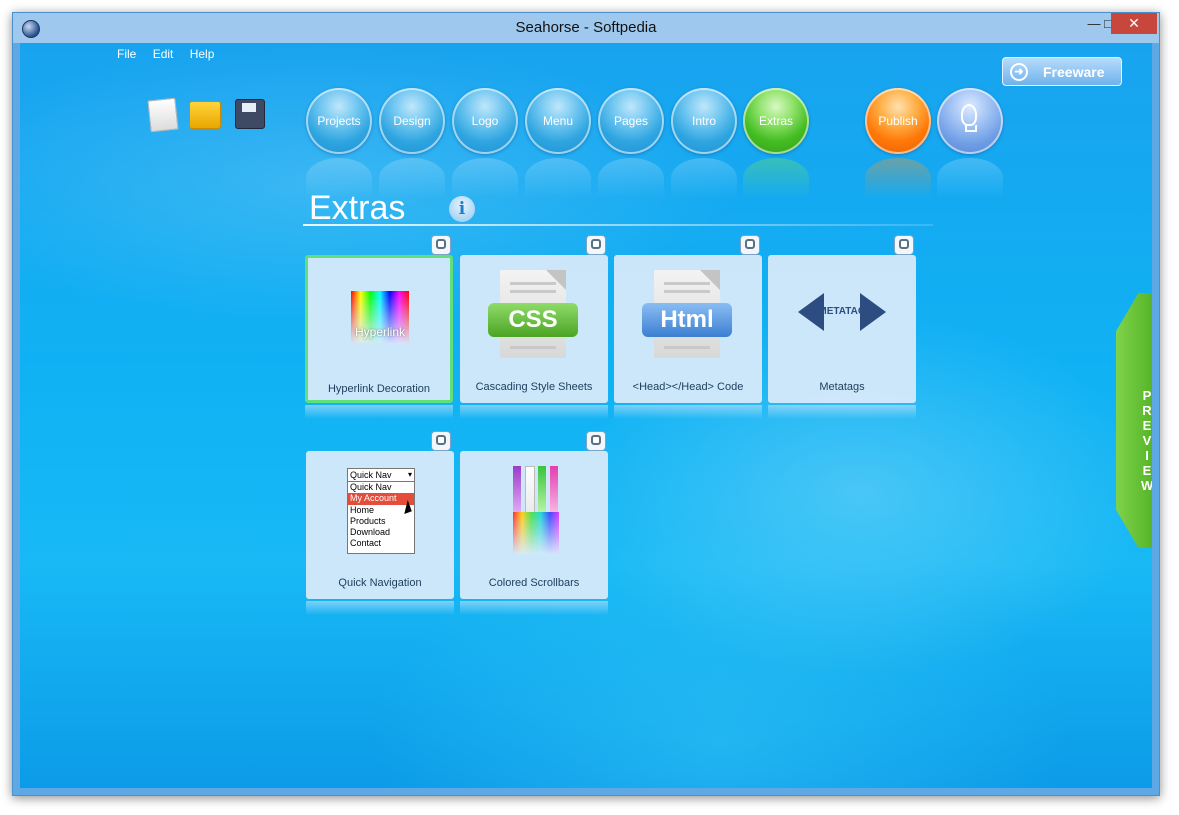 The height and width of the screenshot is (815, 1179). I want to click on tile-css: CSS Cascading Style Sheets, so click(534, 329).